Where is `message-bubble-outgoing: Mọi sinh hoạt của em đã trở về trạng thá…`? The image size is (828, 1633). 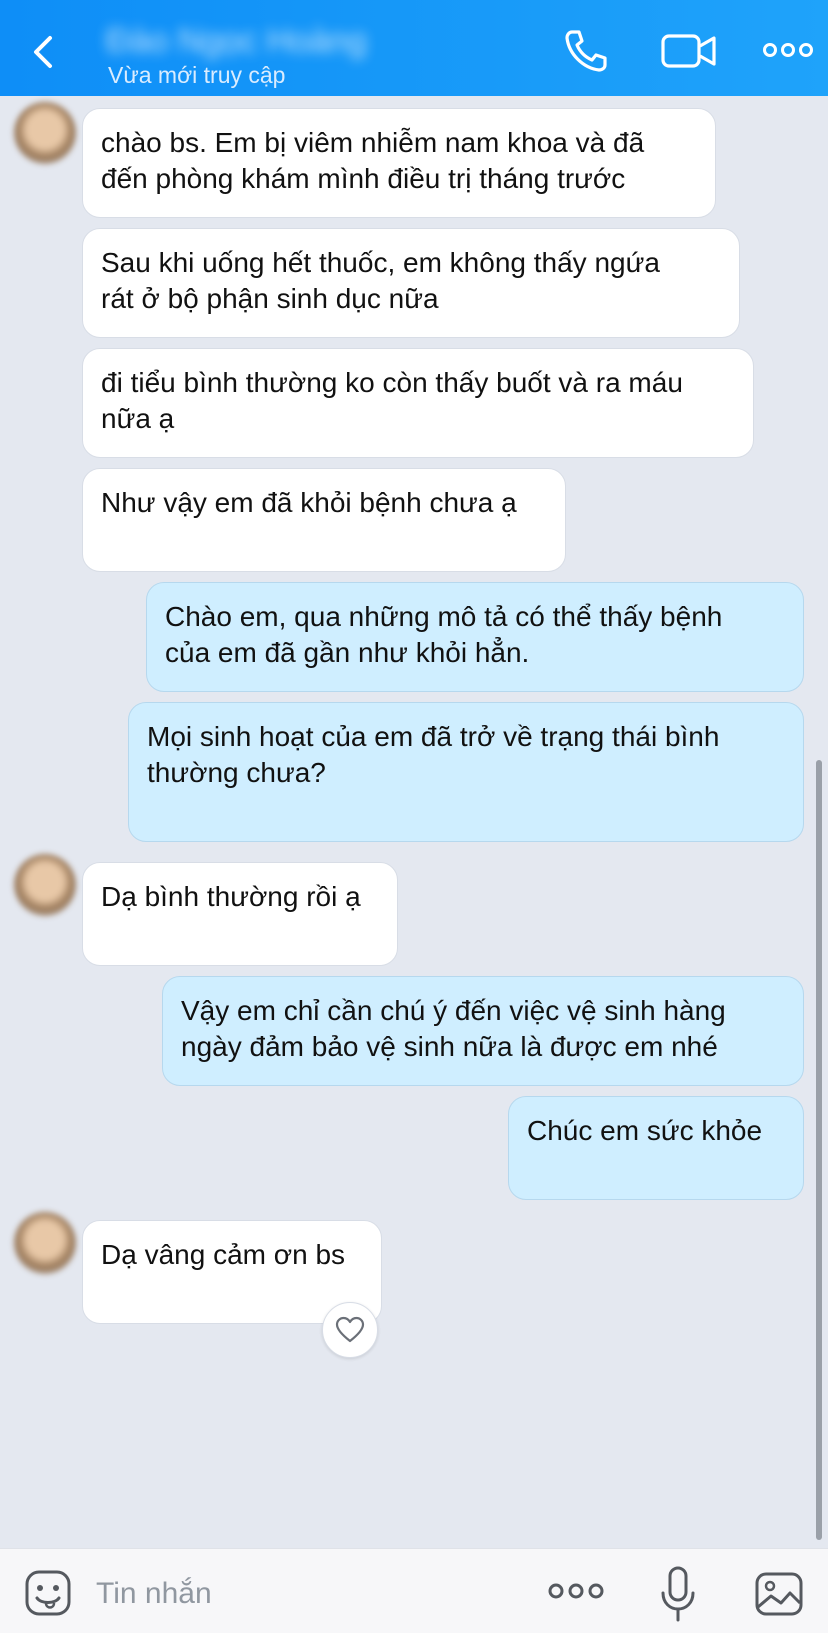 message-bubble-outgoing: Mọi sinh hoạt của em đã trở về trạng thá… is located at coordinates (466, 772).